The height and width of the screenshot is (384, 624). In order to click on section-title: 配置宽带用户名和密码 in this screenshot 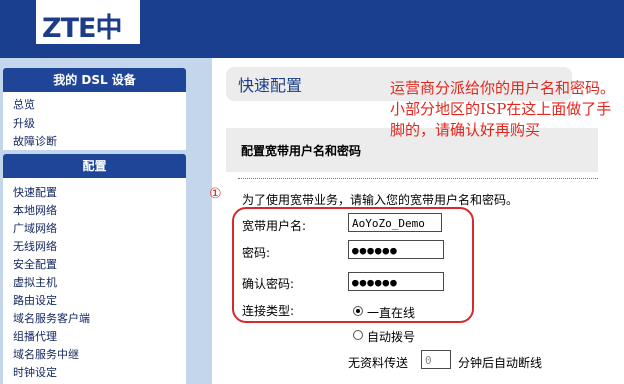, I will do `click(301, 151)`.